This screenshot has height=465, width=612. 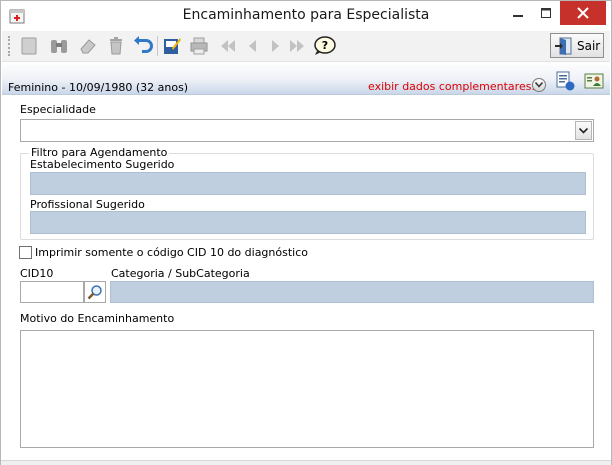 I want to click on undo-icon, so click(x=143, y=44).